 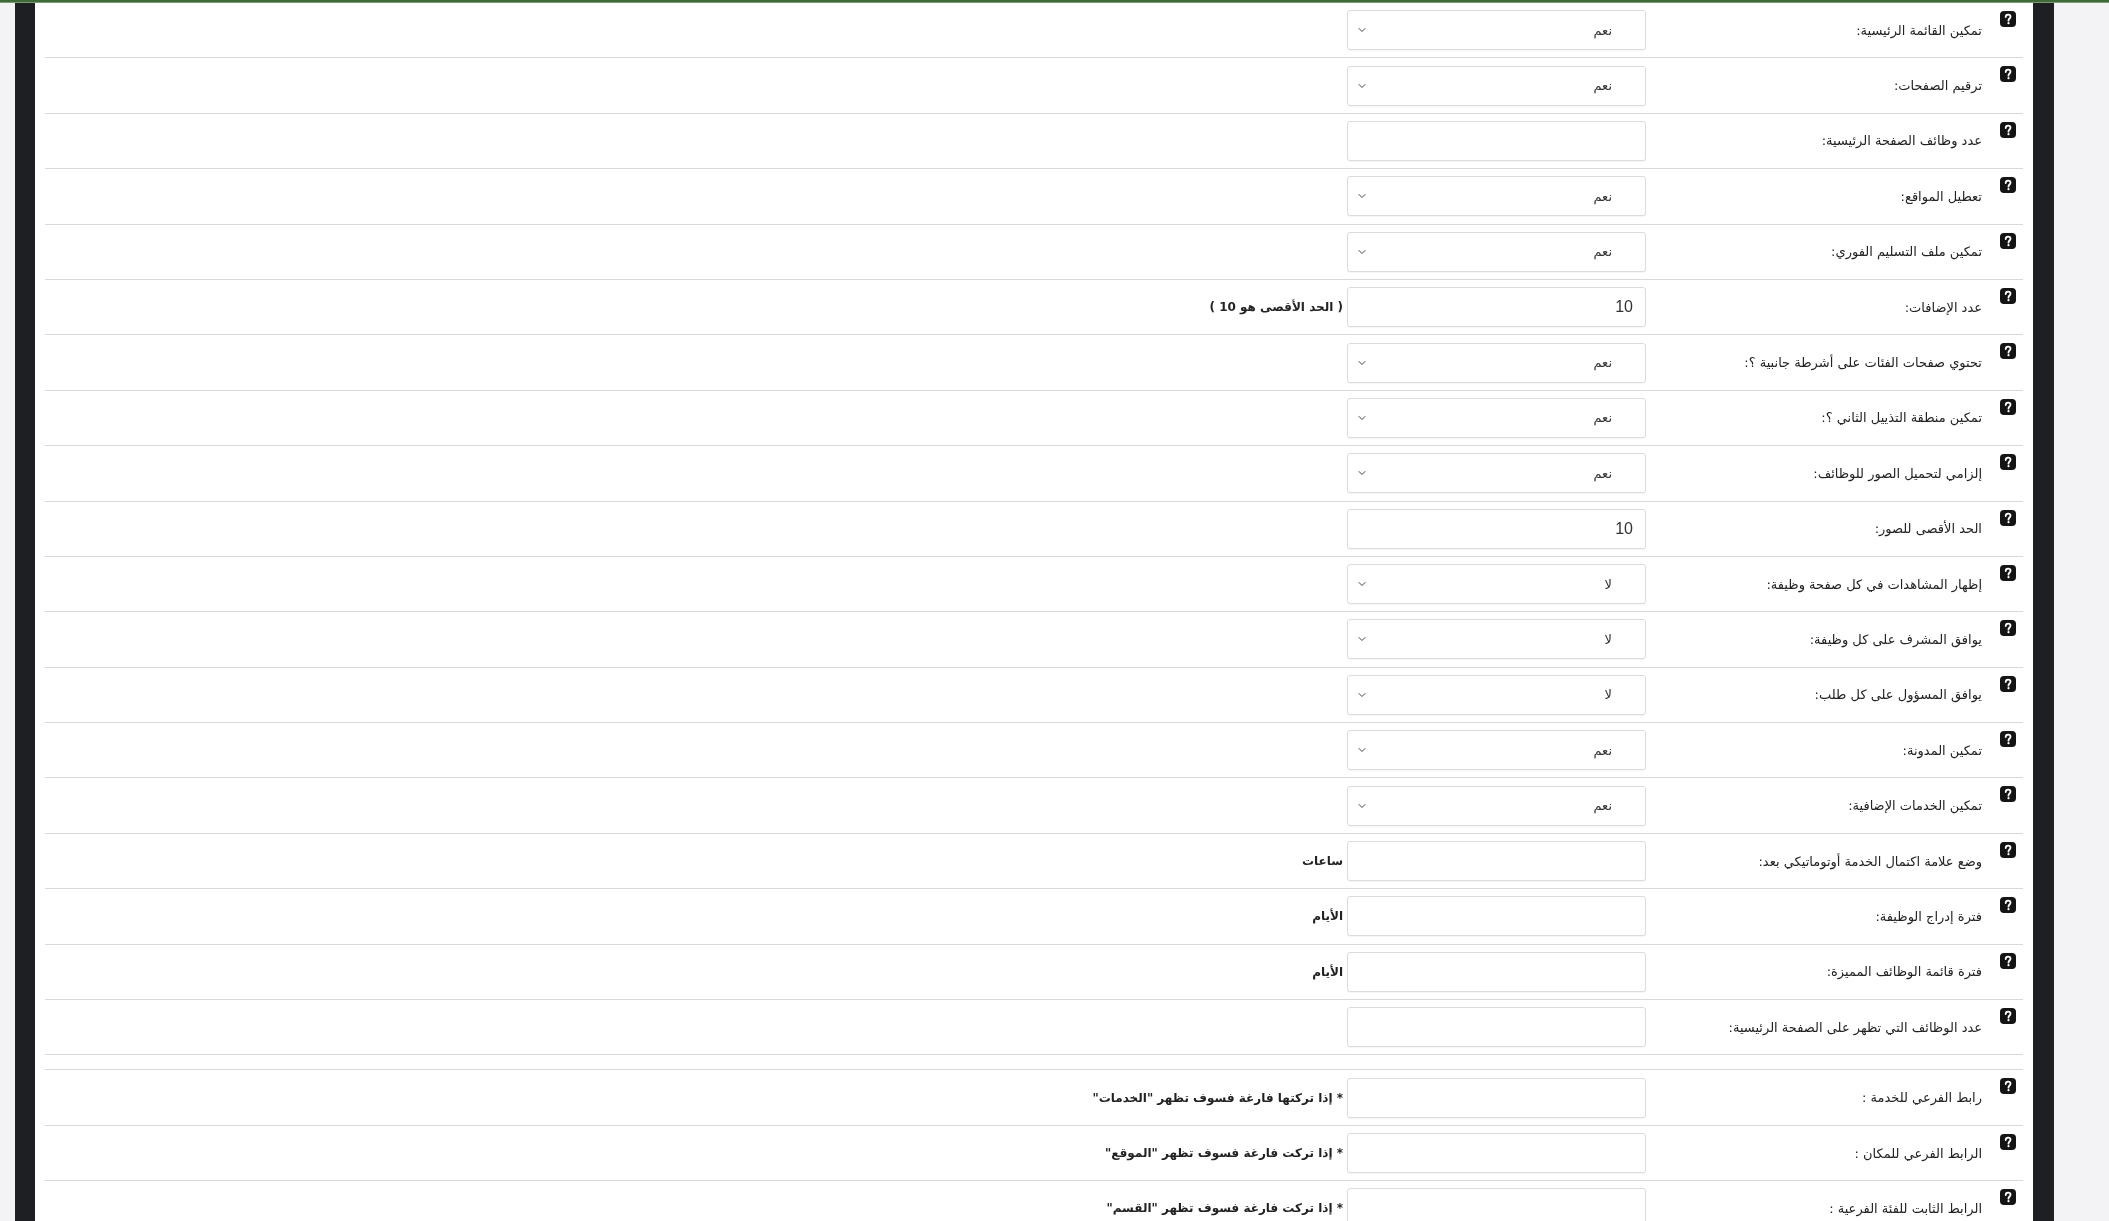 I want to click on field-label: يوافق المشرف على كل وظيفة:, so click(x=1895, y=639).